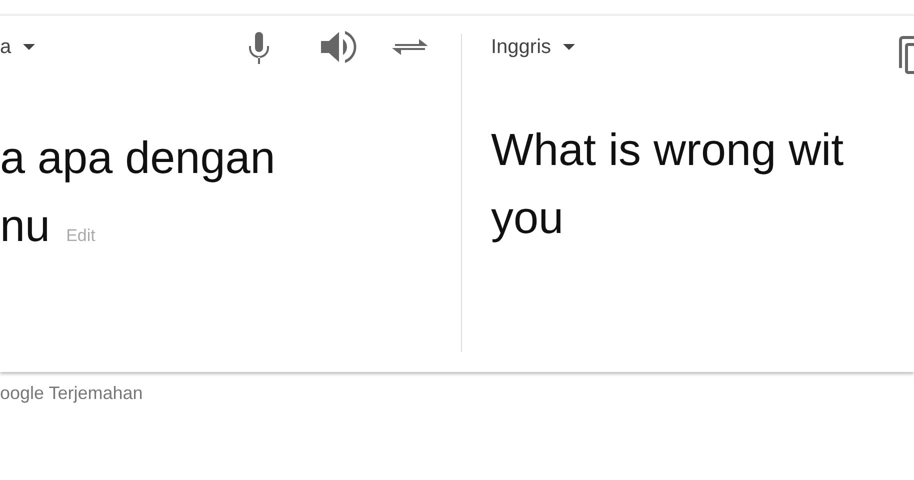 The width and height of the screenshot is (914, 480). I want to click on translation-text: What is wrong wit, so click(668, 150).